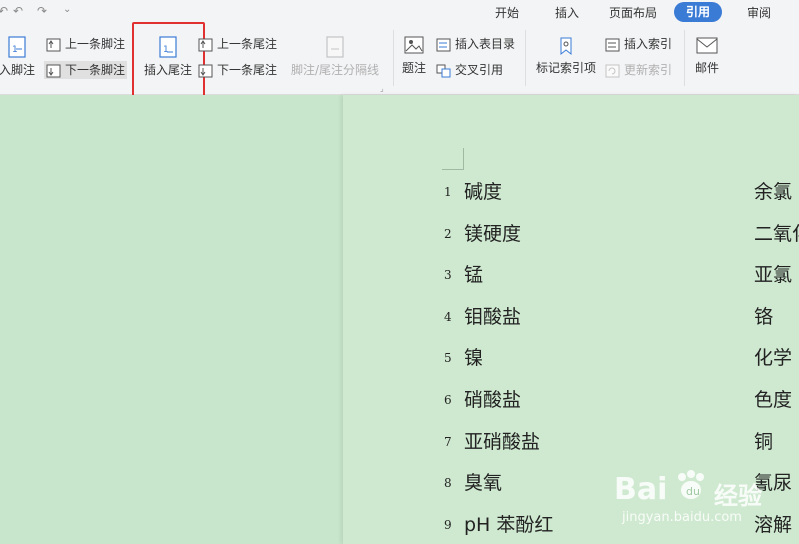 This screenshot has height=544, width=799. Describe the element at coordinates (448, 192) in the screenshot. I see `line-number: 1` at that location.